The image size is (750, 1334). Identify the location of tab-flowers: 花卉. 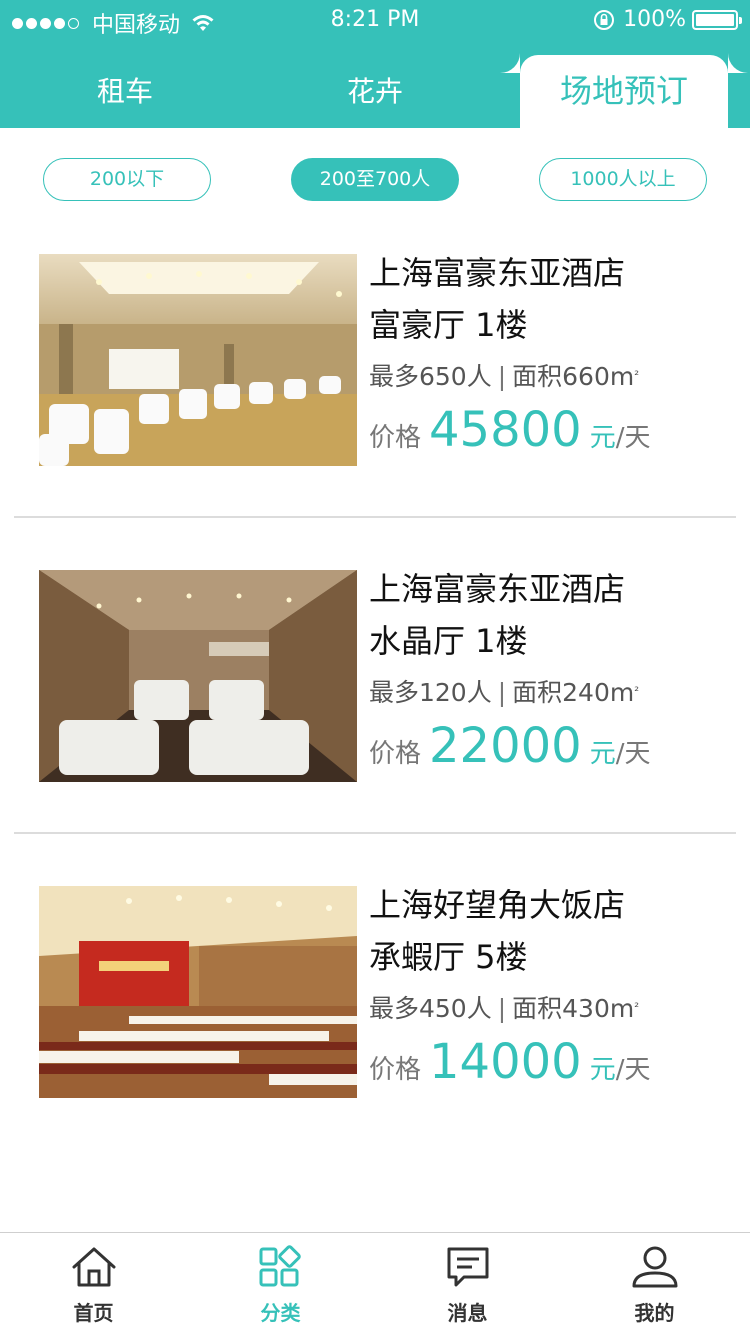
(375, 91).